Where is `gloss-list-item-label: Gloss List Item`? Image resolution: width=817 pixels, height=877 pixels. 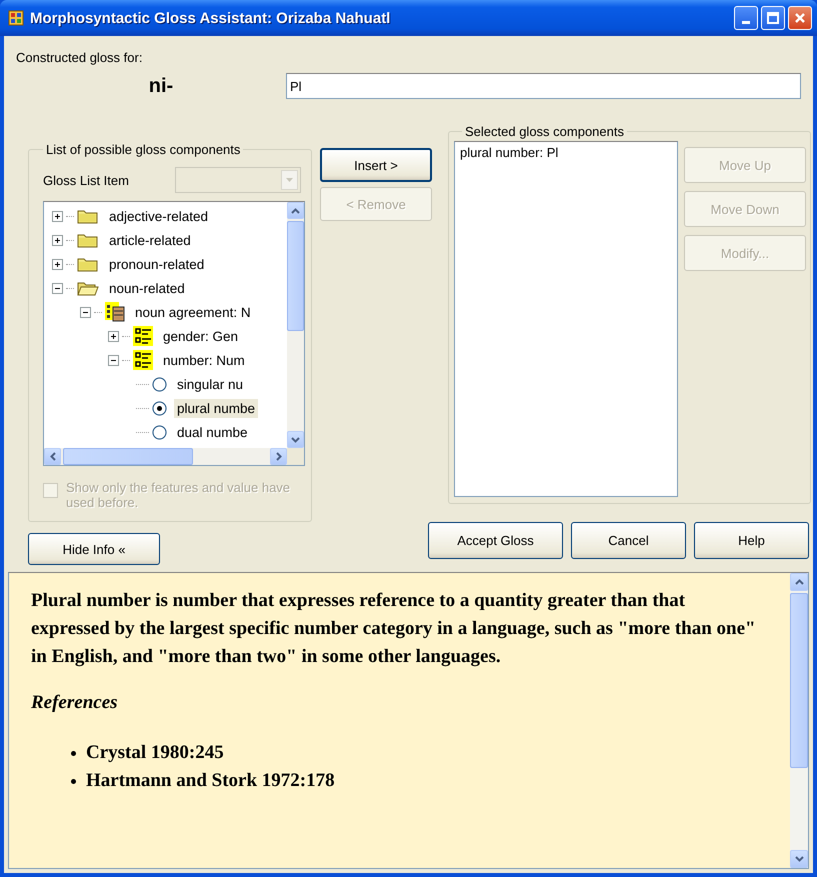 gloss-list-item-label: Gloss List Item is located at coordinates (86, 180).